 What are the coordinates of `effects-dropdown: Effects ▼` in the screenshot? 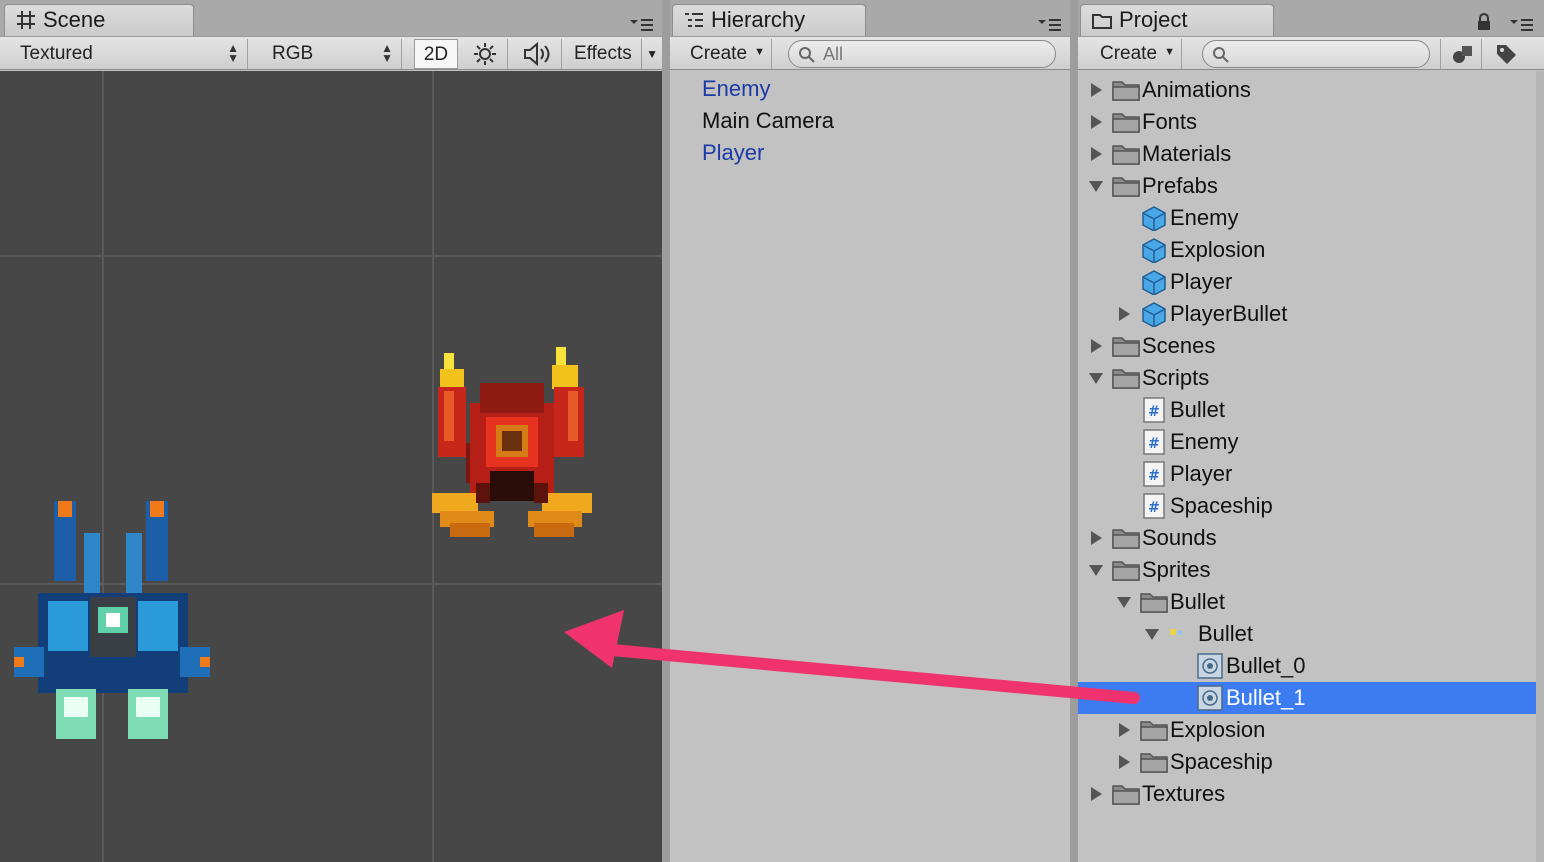 It's located at (613, 54).